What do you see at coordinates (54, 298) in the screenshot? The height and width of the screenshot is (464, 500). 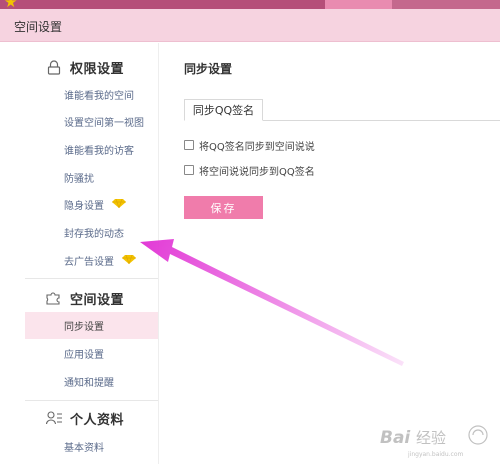 I see `puzzle-icon` at bounding box center [54, 298].